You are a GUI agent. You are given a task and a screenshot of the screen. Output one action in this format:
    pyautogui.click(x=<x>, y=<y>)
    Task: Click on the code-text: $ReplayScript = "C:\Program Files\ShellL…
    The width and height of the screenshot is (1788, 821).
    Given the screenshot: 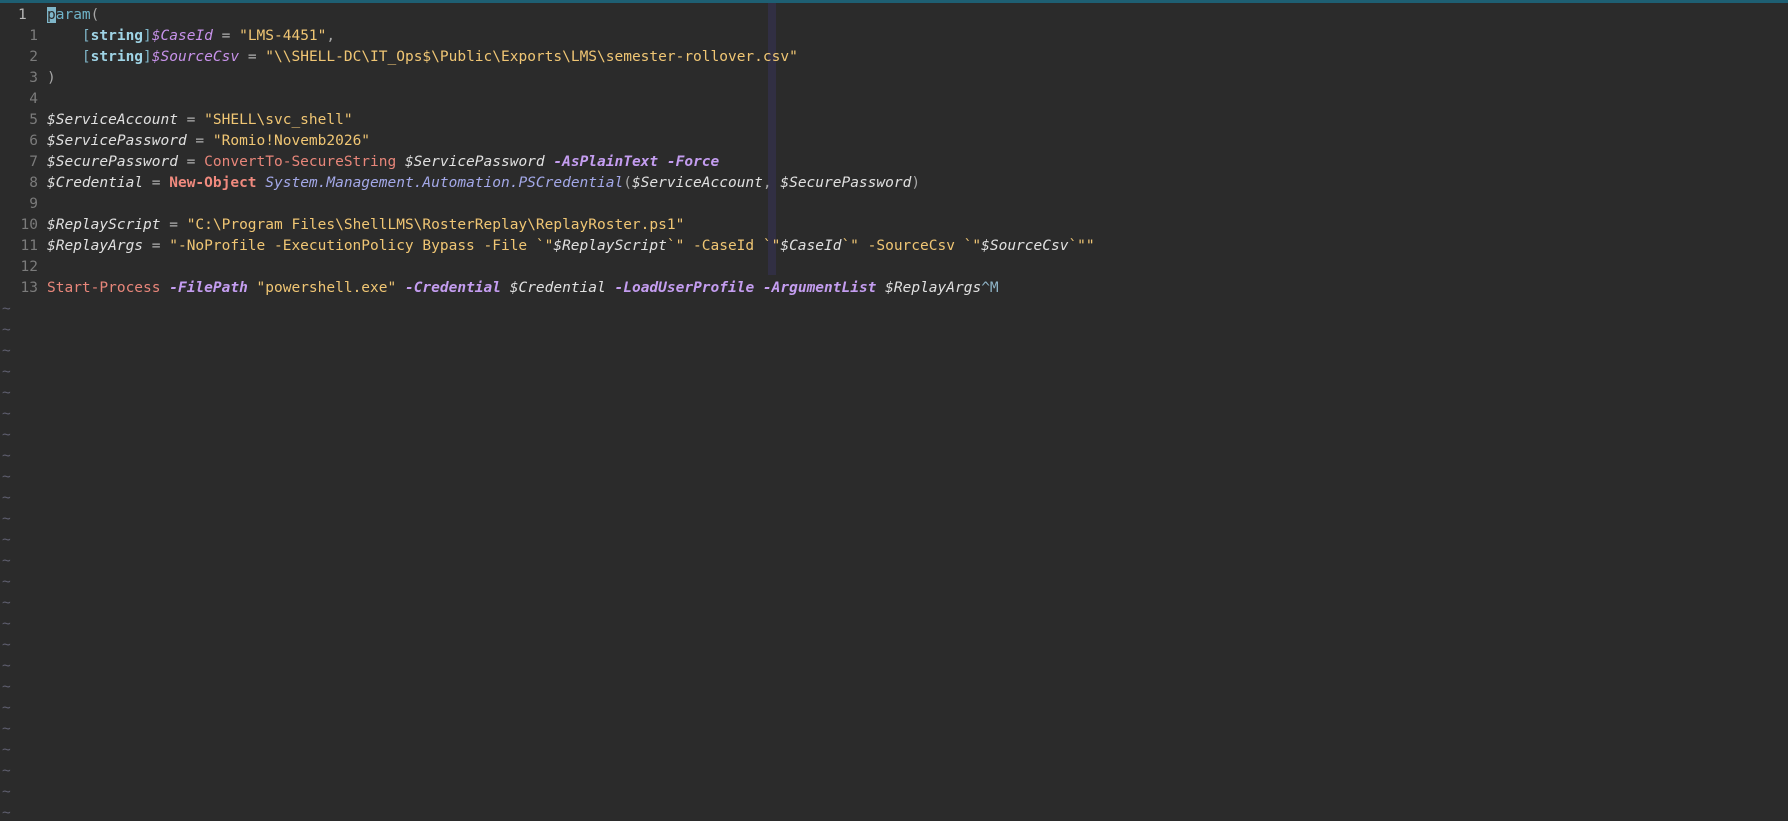 What is the action you would take?
    pyautogui.click(x=917, y=225)
    